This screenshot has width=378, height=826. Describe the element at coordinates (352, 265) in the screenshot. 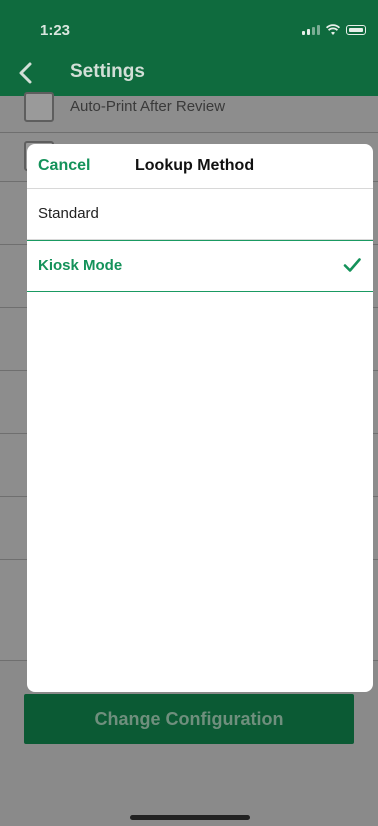

I see `checkmark-icon` at that location.